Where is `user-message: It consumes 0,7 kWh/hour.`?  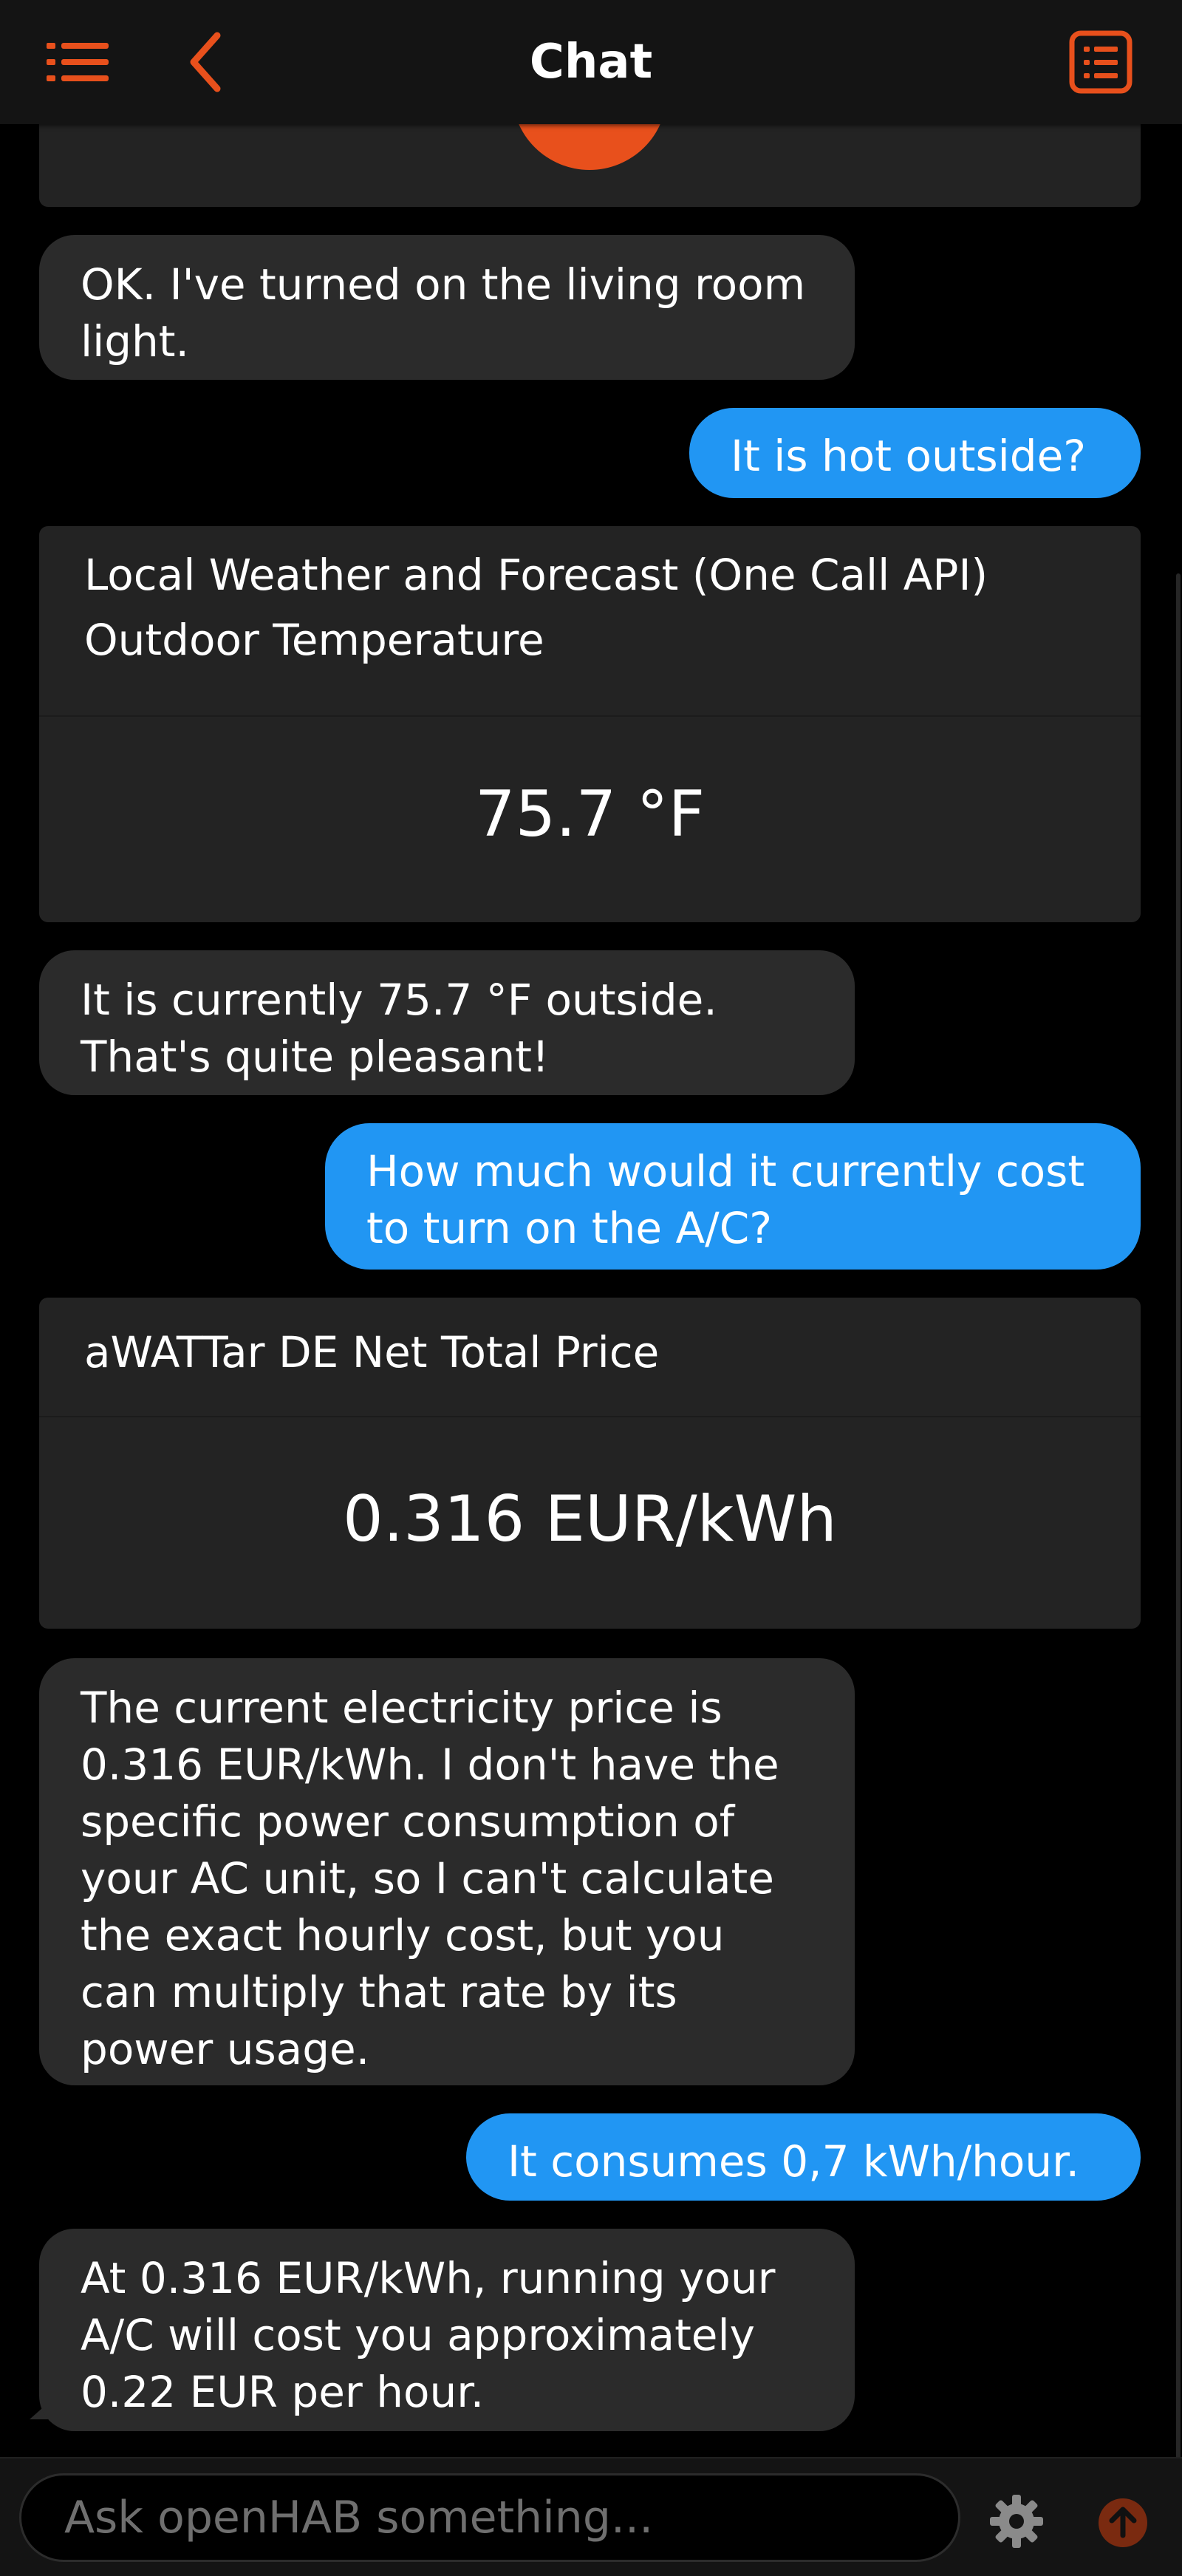 user-message: It consumes 0,7 kWh/hour. is located at coordinates (803, 2157).